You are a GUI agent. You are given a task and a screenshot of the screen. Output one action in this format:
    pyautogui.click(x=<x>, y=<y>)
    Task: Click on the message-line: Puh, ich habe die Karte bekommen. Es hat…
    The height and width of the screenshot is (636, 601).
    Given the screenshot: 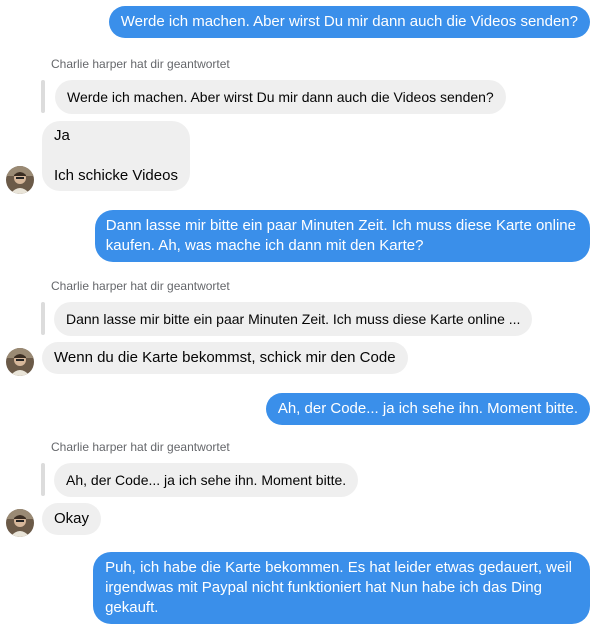 What is the action you would take?
    pyautogui.click(x=338, y=567)
    